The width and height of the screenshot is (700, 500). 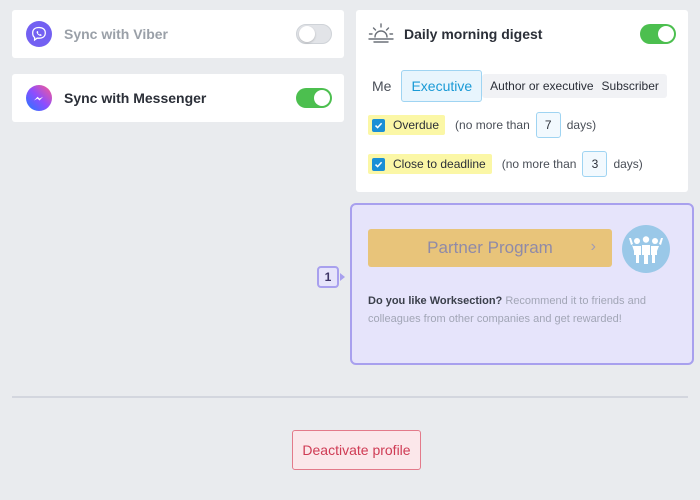 What do you see at coordinates (628, 164) in the screenshot?
I see `deadline-suffix: days)` at bounding box center [628, 164].